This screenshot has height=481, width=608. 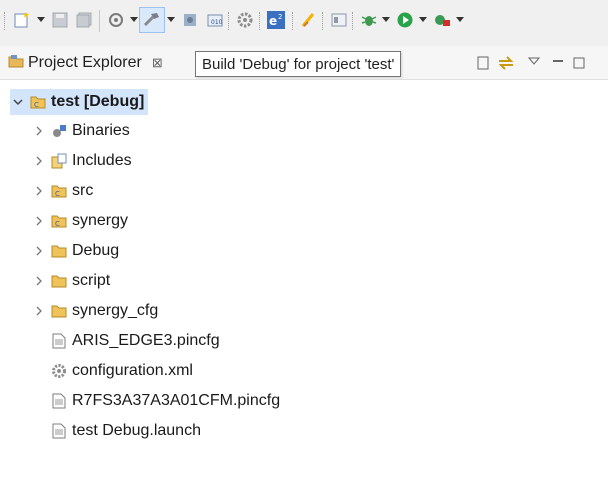 I want to click on toolbar-separator, so click(x=99, y=21).